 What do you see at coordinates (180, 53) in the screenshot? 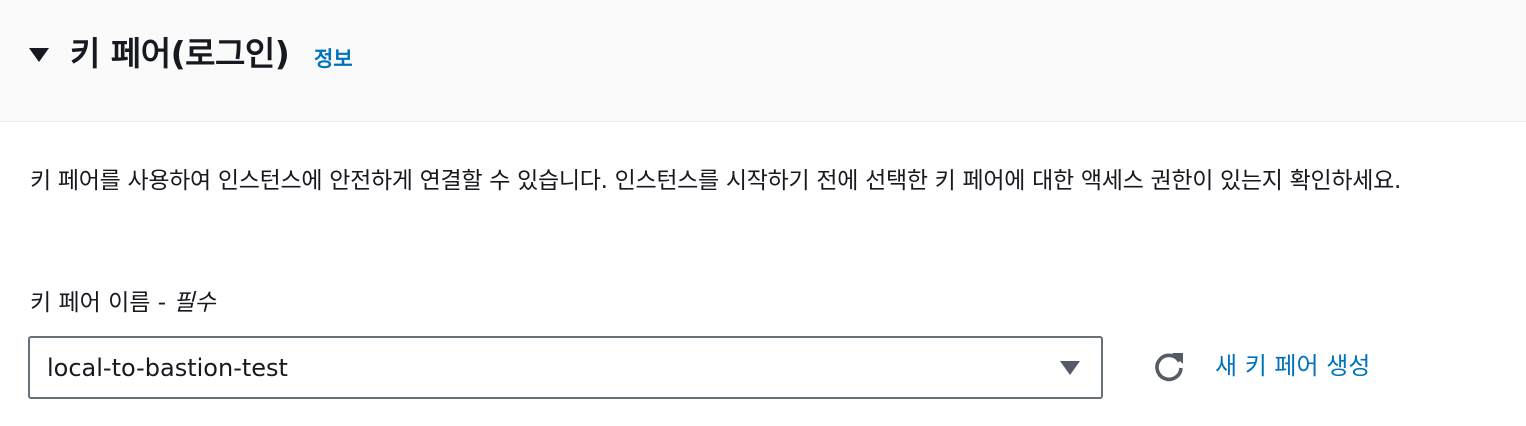
I see `section-title: 키 페어(로그인)` at bounding box center [180, 53].